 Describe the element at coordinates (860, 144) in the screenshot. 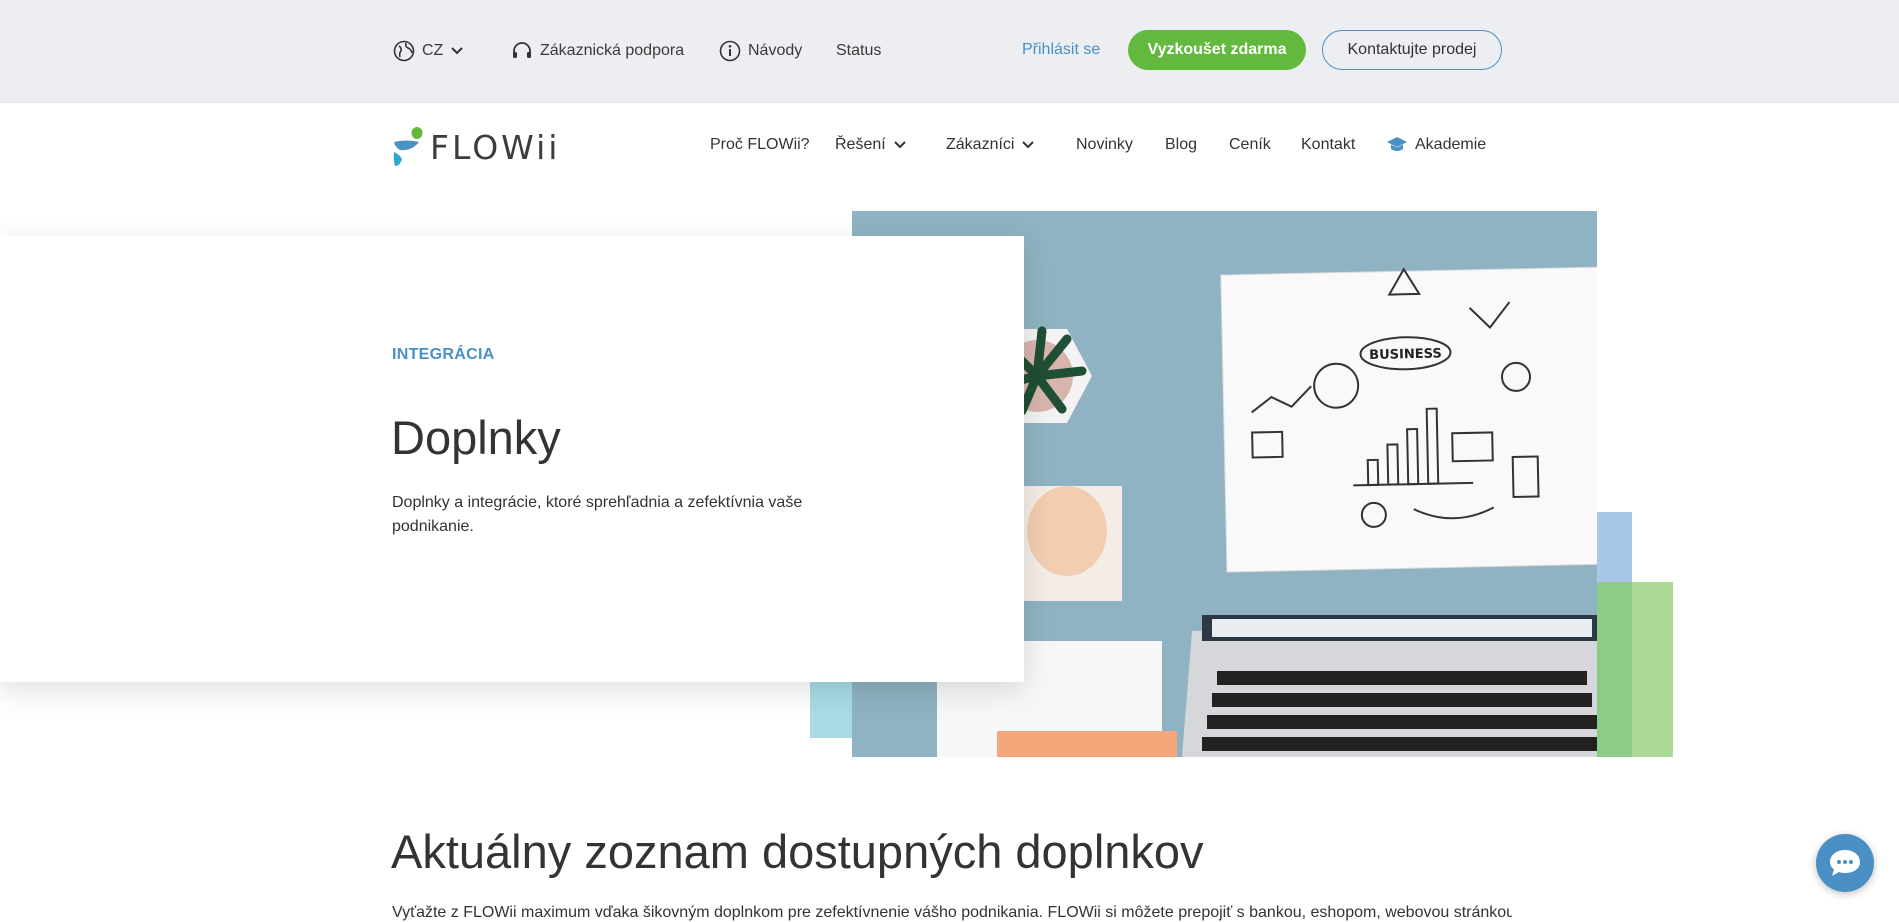

I see `nav-solutions-label: Řešení` at that location.